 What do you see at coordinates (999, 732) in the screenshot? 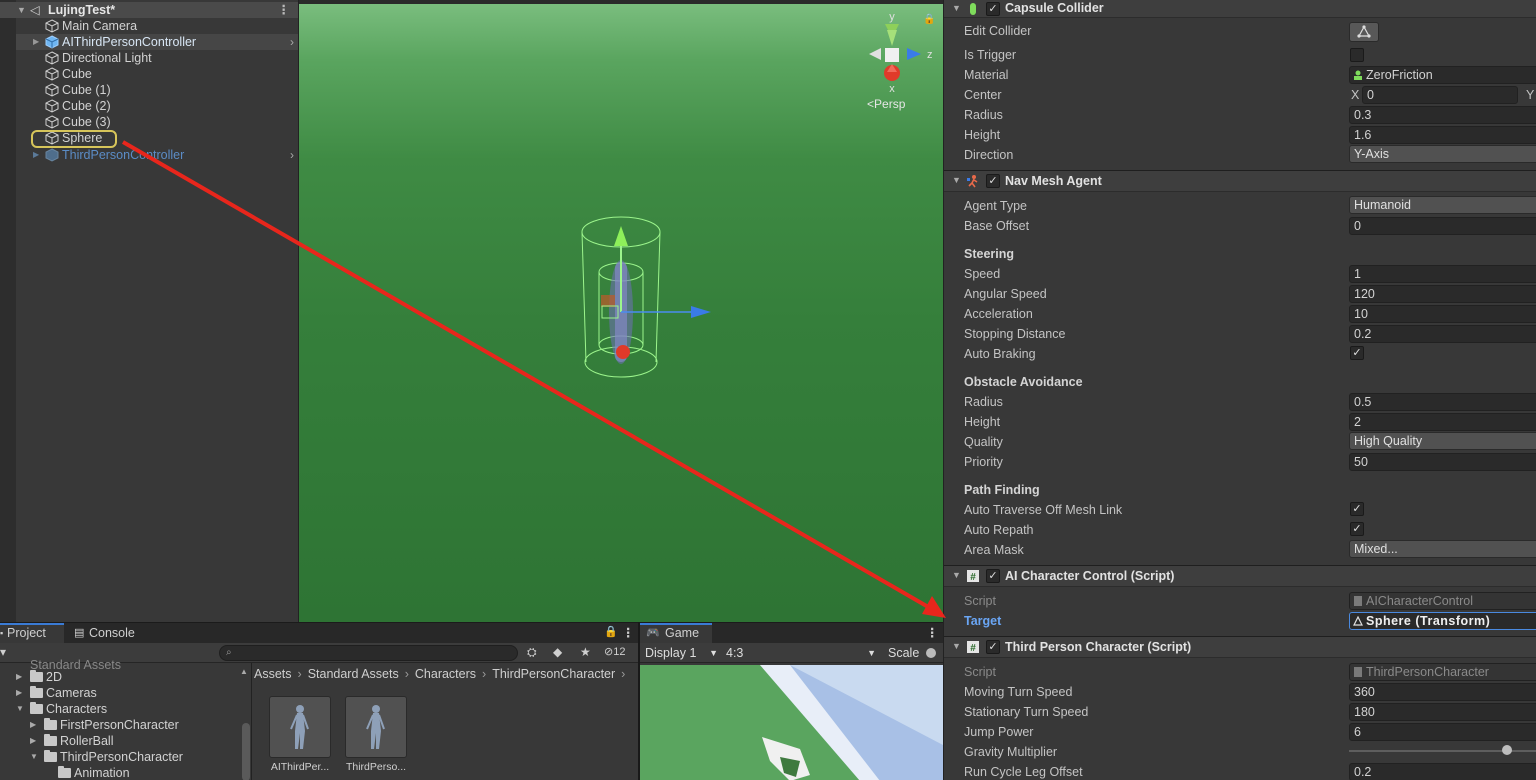
I see `jump-power-label: Jump Power` at bounding box center [999, 732].